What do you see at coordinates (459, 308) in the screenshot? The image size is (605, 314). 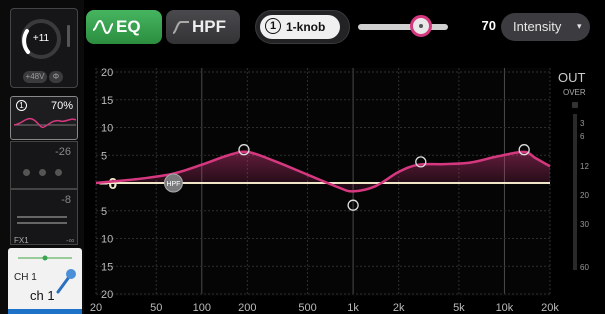 I see `freq-tick-label: 5k` at bounding box center [459, 308].